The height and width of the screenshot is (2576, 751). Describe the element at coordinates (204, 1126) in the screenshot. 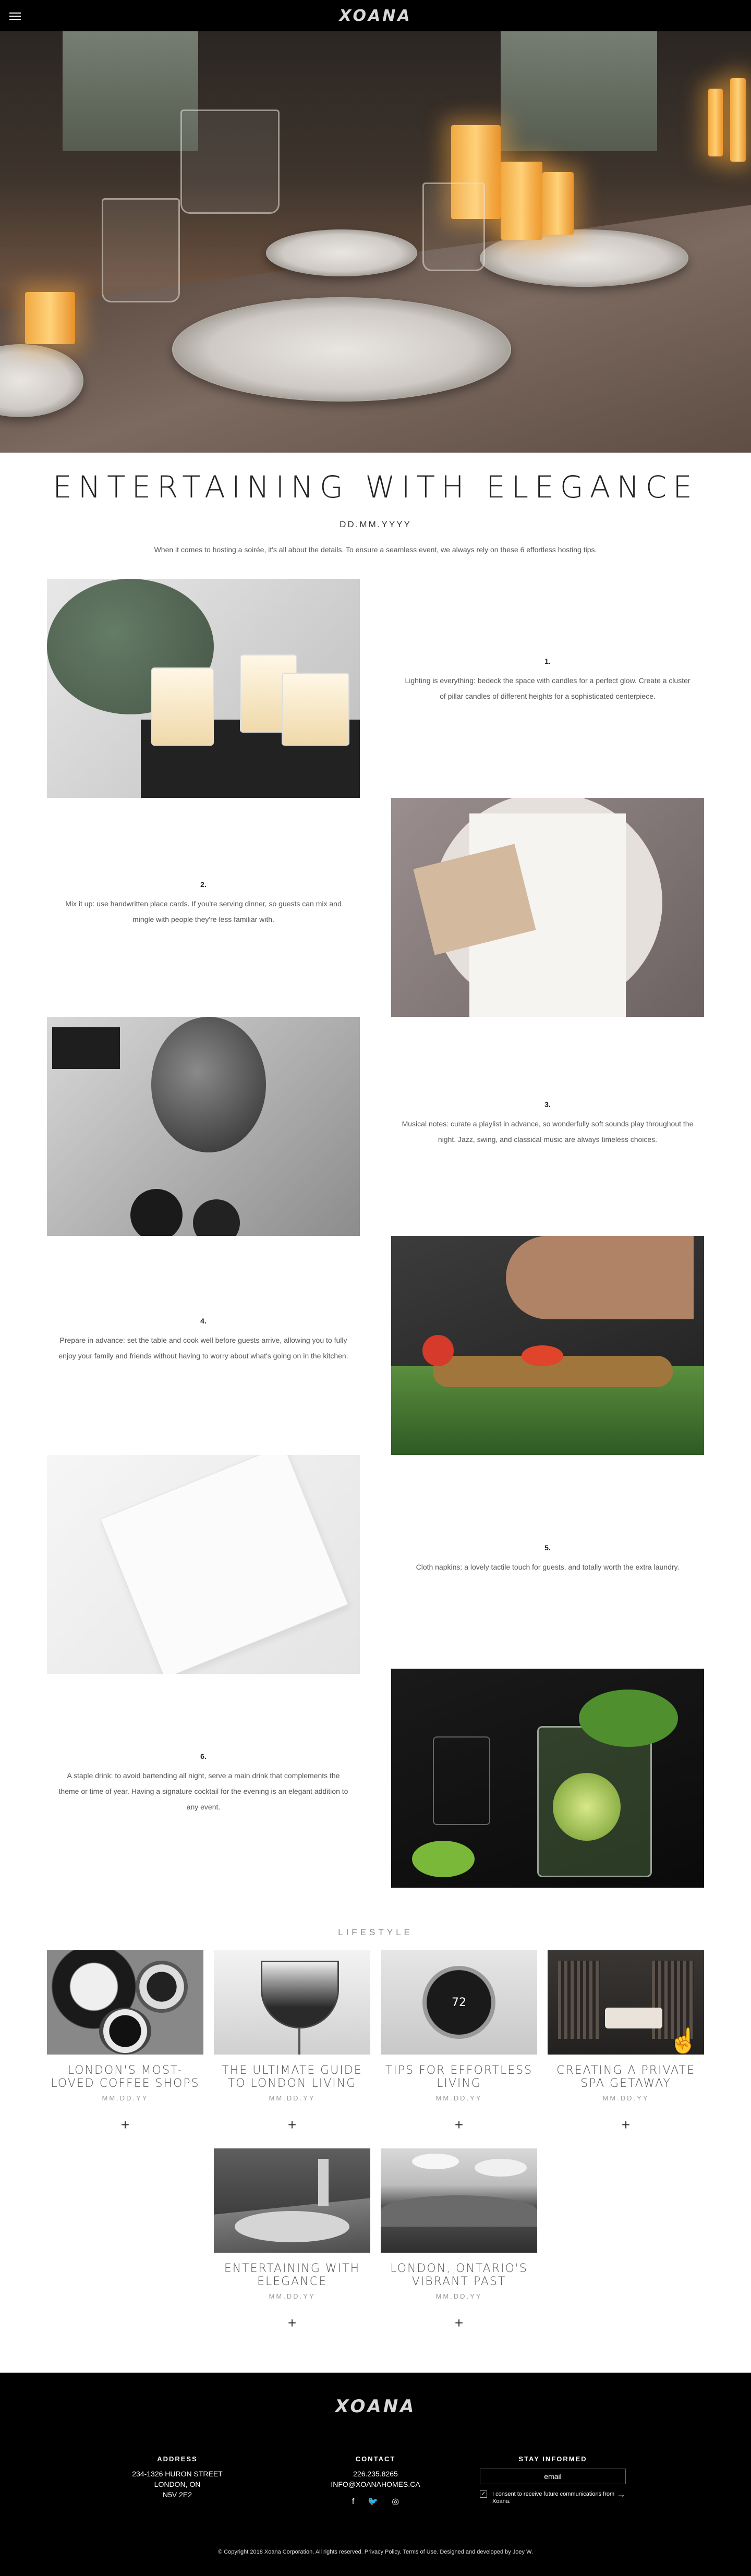

I see `tip-3-image-stereo` at that location.